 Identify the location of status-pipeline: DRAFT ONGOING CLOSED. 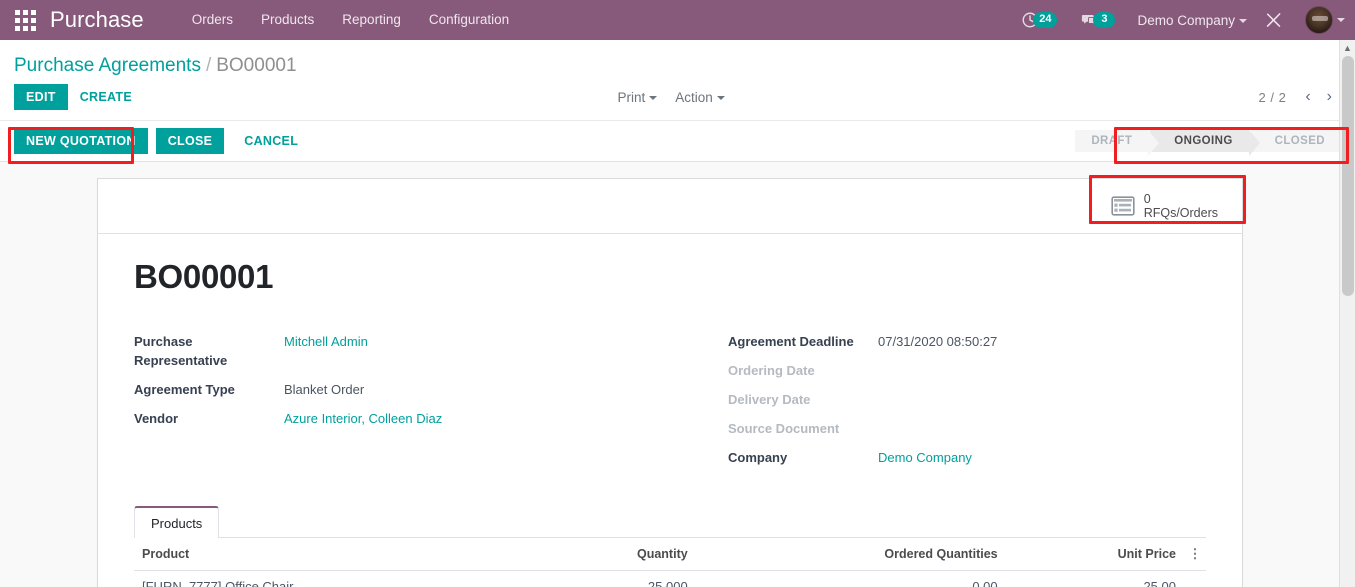
(1208, 143).